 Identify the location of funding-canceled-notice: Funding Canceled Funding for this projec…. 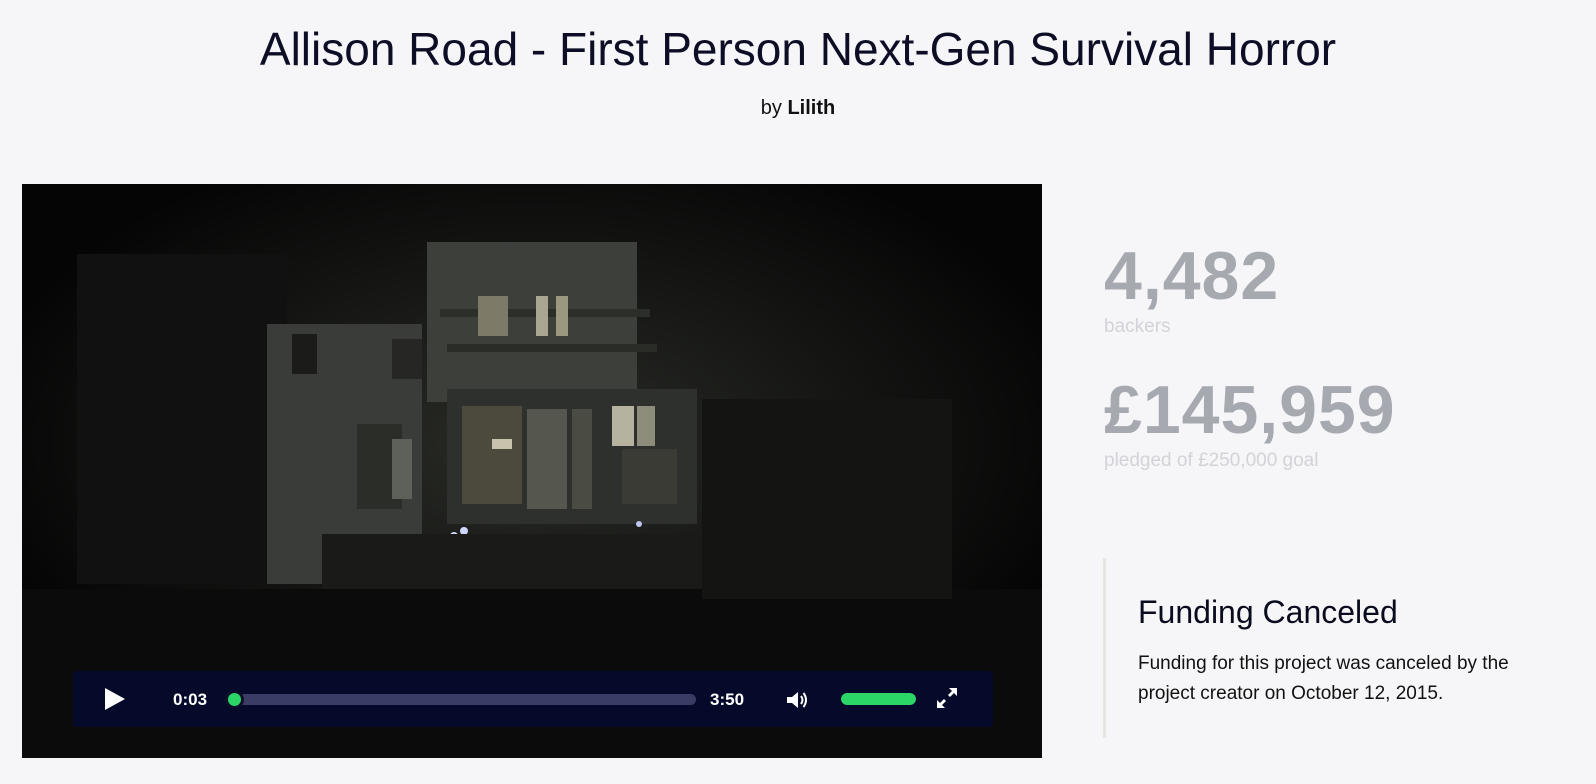
(1333, 648).